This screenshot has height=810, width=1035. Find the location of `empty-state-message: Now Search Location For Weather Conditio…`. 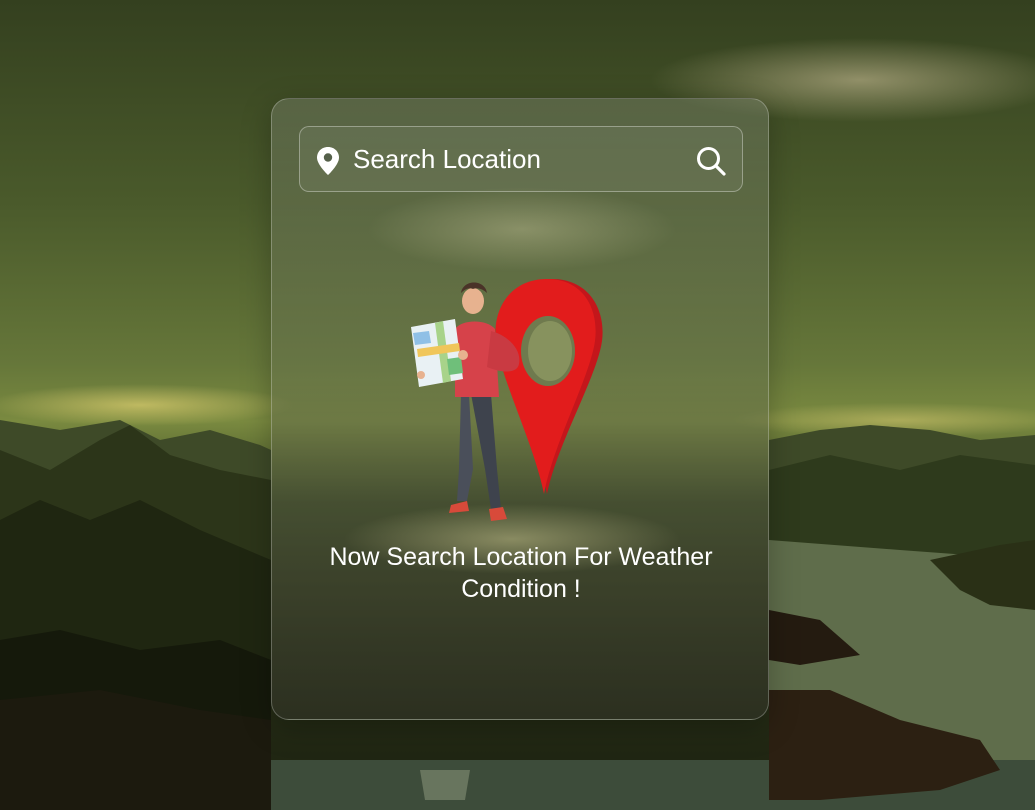

empty-state-message: Now Search Location For Weather Conditio… is located at coordinates (521, 573).